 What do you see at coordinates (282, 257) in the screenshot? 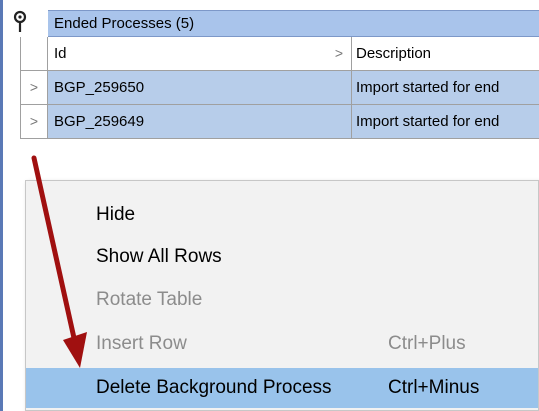
I see `menu-item-show-all-rows: Show All Rows` at bounding box center [282, 257].